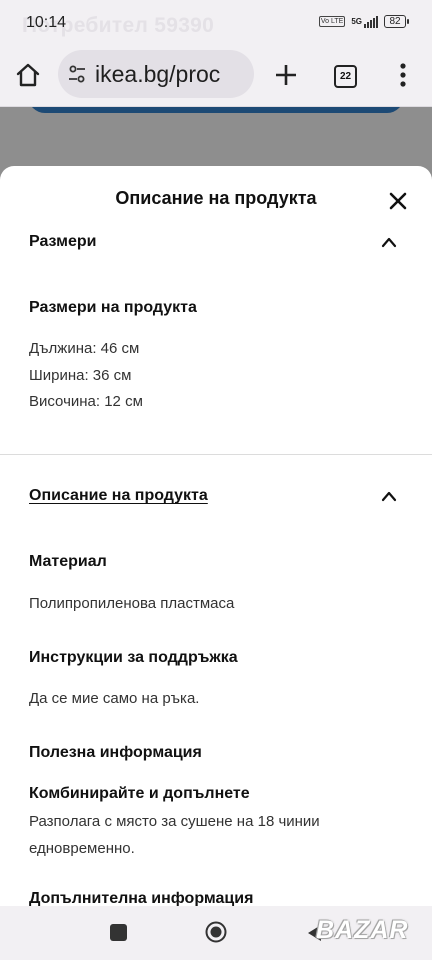  Describe the element at coordinates (132, 603) in the screenshot. I see `material-text: Полипропиленова пластмаса` at that location.